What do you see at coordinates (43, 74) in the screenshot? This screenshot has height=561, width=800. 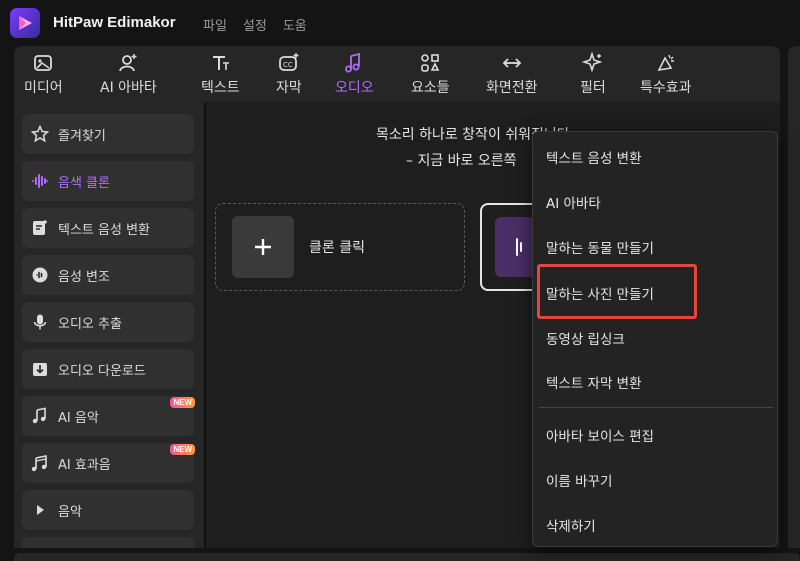 I see `tab-media: 미디어` at bounding box center [43, 74].